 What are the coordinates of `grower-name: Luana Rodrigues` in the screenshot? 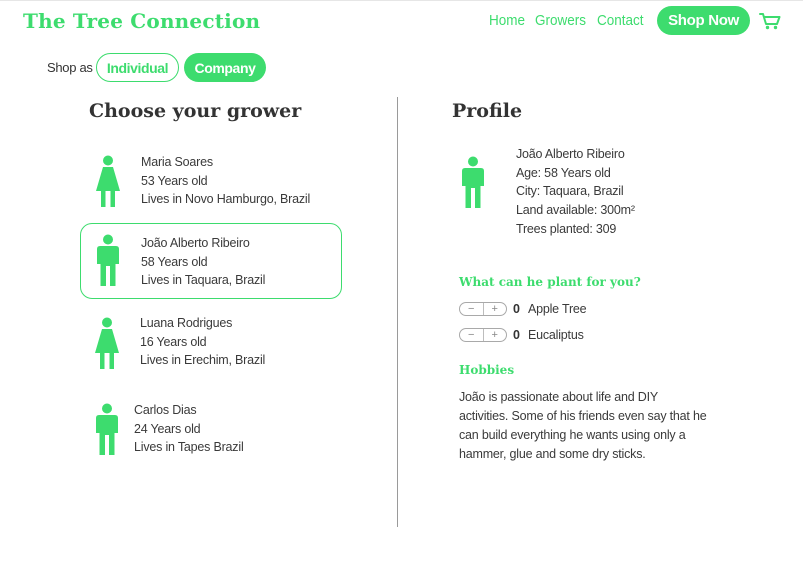 It's located at (186, 323).